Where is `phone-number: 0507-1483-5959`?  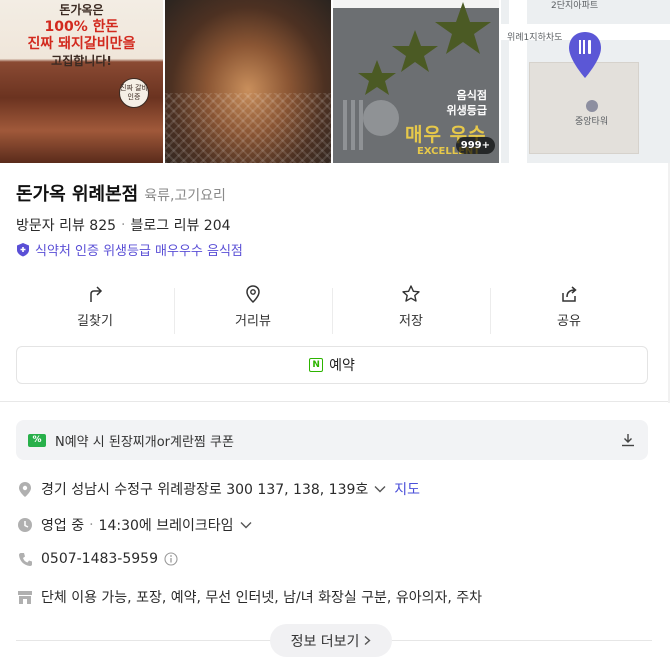 phone-number: 0507-1483-5959 is located at coordinates (99, 559).